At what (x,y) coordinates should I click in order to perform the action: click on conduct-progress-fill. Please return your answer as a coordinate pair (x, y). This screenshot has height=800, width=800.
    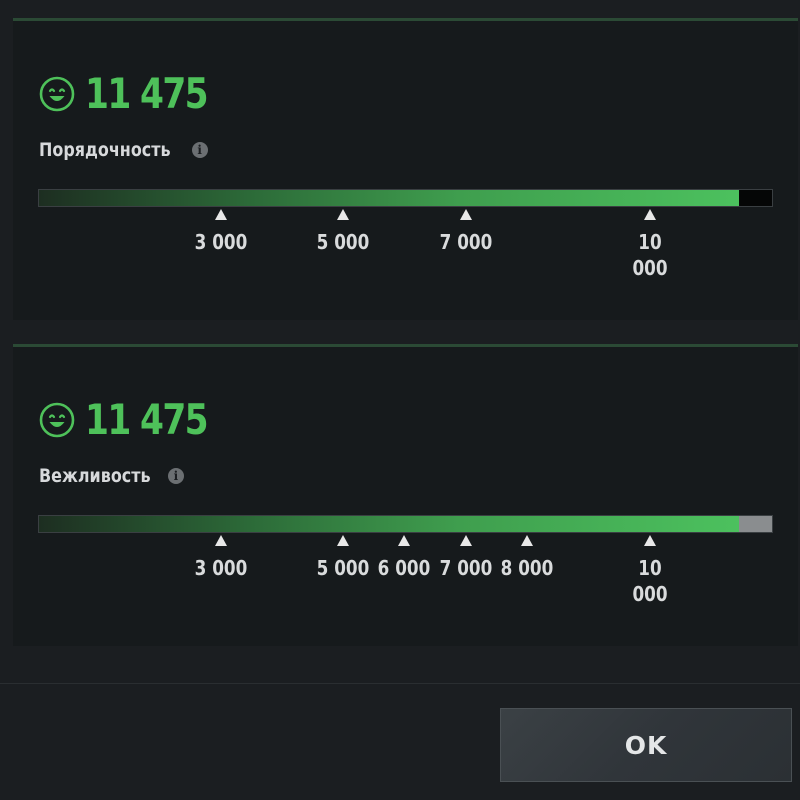
    Looking at the image, I should click on (389, 198).